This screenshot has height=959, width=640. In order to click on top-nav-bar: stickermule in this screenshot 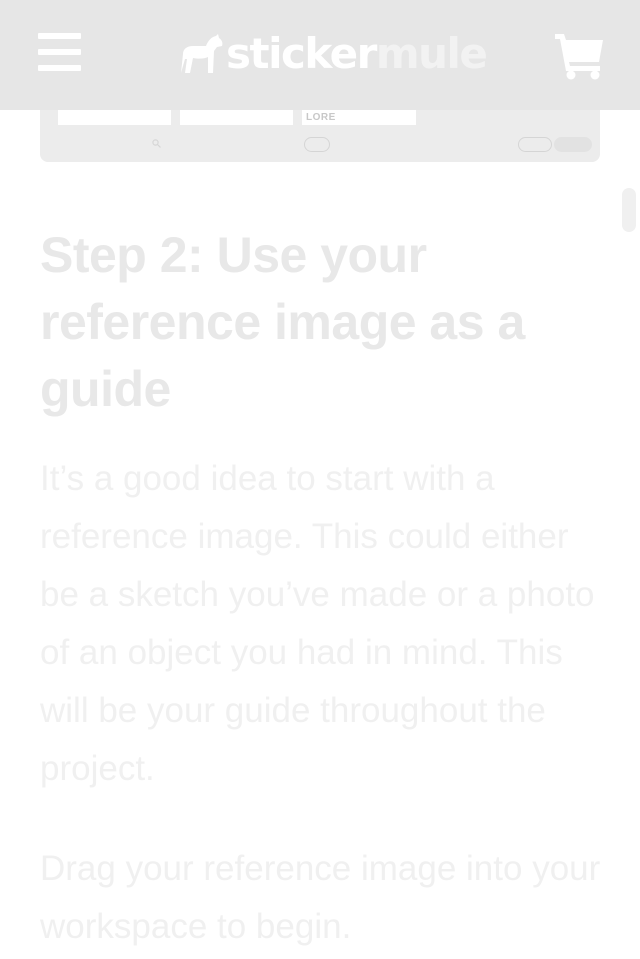, I will do `click(320, 55)`.